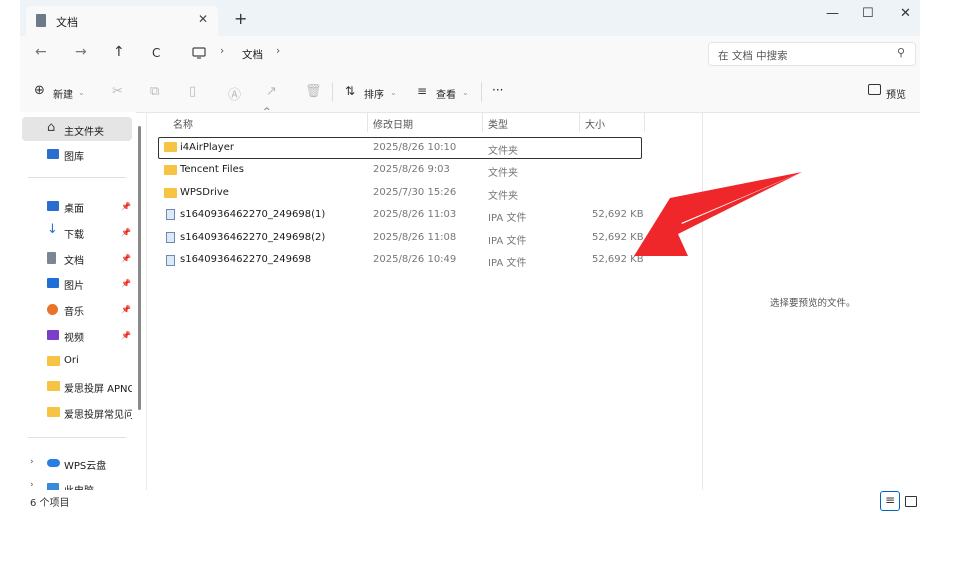  Describe the element at coordinates (911, 501) in the screenshot. I see `large-icons-view-button` at that location.